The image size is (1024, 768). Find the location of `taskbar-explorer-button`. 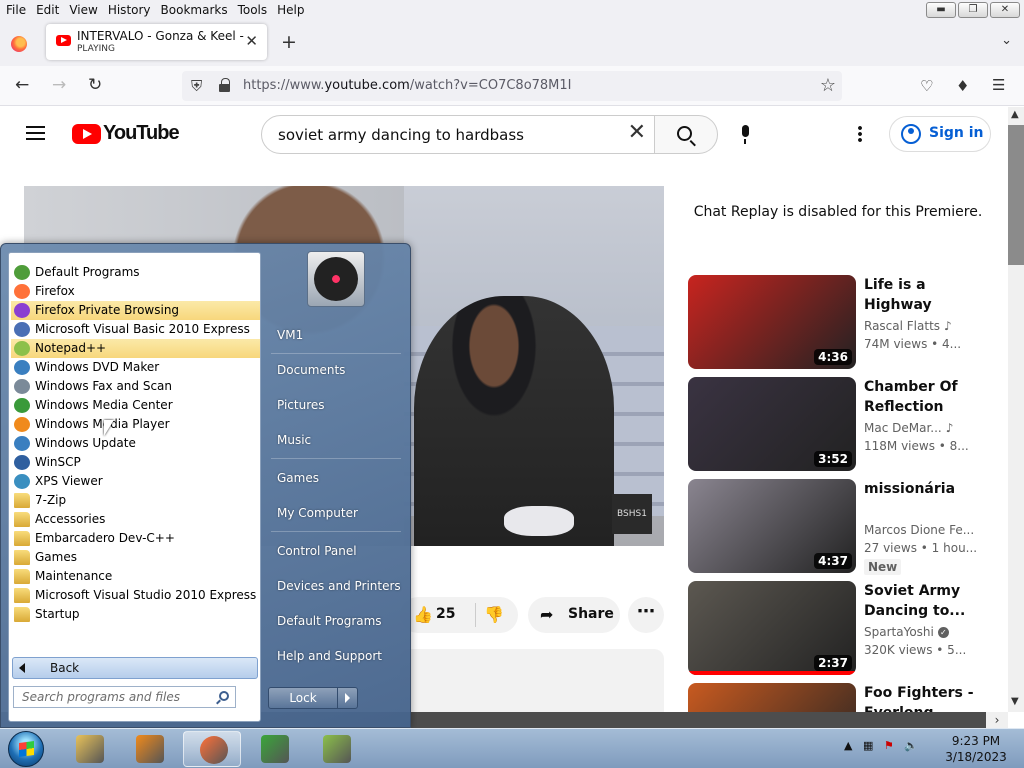

taskbar-explorer-button is located at coordinates (89, 749).